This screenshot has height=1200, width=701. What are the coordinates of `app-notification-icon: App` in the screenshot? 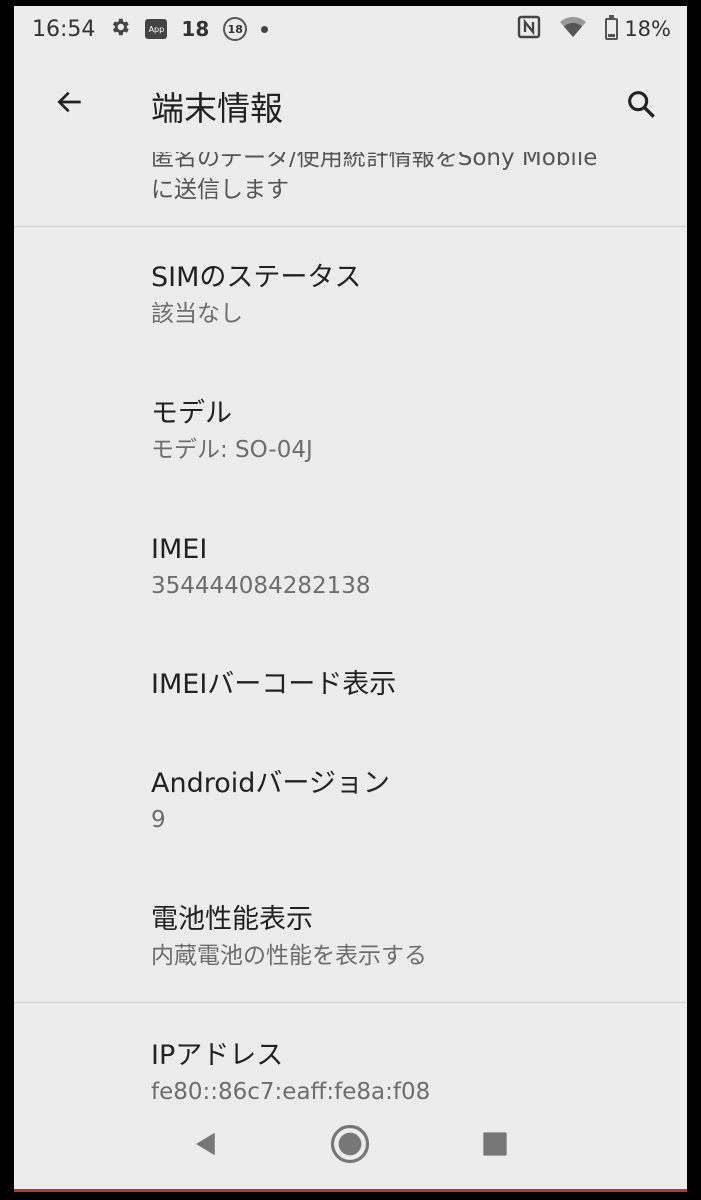 It's located at (156, 29).